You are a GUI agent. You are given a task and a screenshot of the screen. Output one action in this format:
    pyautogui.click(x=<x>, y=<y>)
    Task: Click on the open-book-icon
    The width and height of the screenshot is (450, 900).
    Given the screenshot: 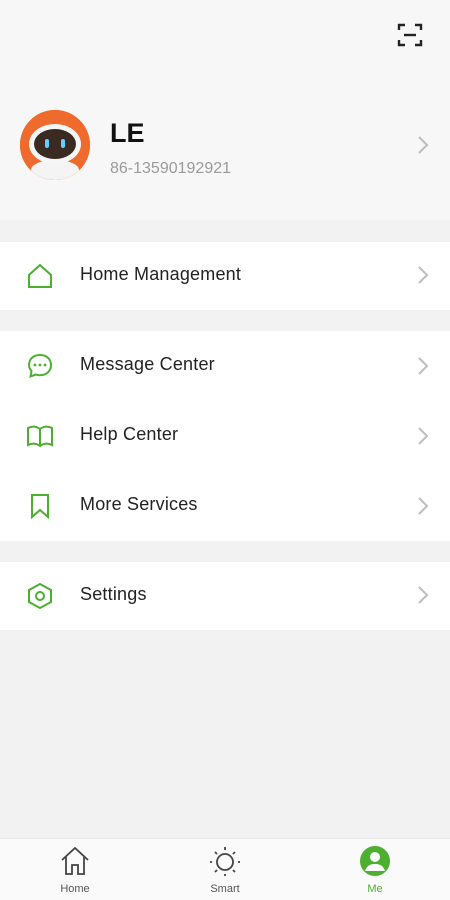 What is the action you would take?
    pyautogui.click(x=40, y=436)
    